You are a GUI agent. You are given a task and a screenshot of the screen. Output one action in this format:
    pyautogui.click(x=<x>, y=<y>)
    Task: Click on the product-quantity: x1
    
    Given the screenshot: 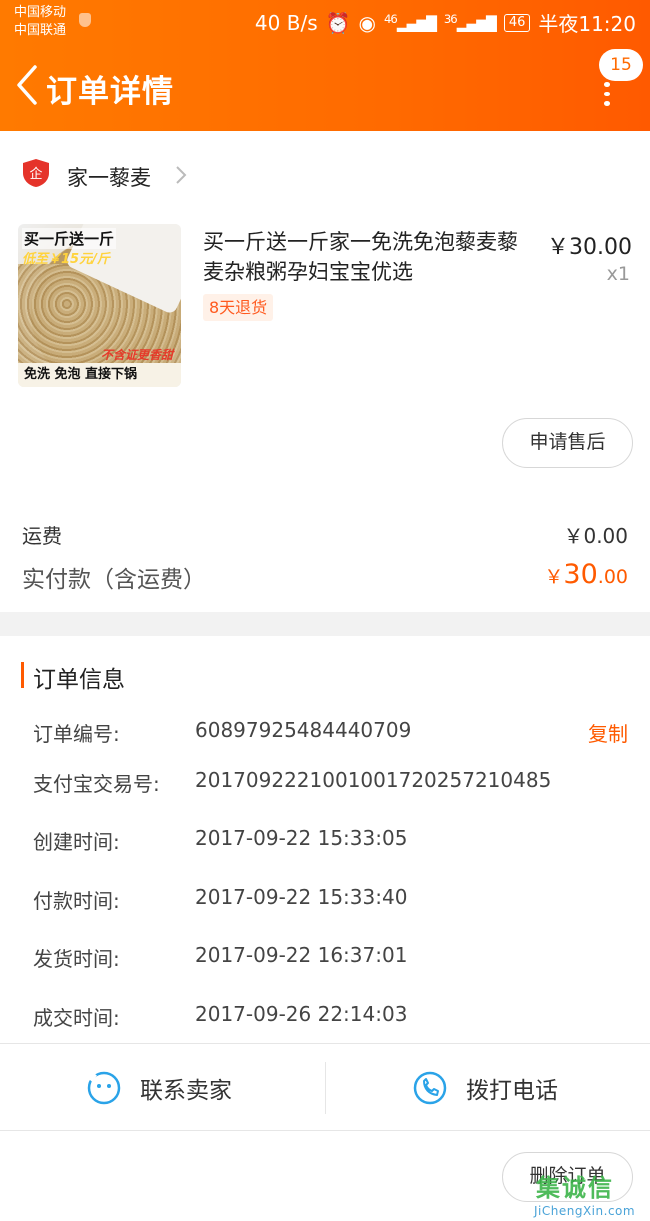 What is the action you would take?
    pyautogui.click(x=618, y=274)
    